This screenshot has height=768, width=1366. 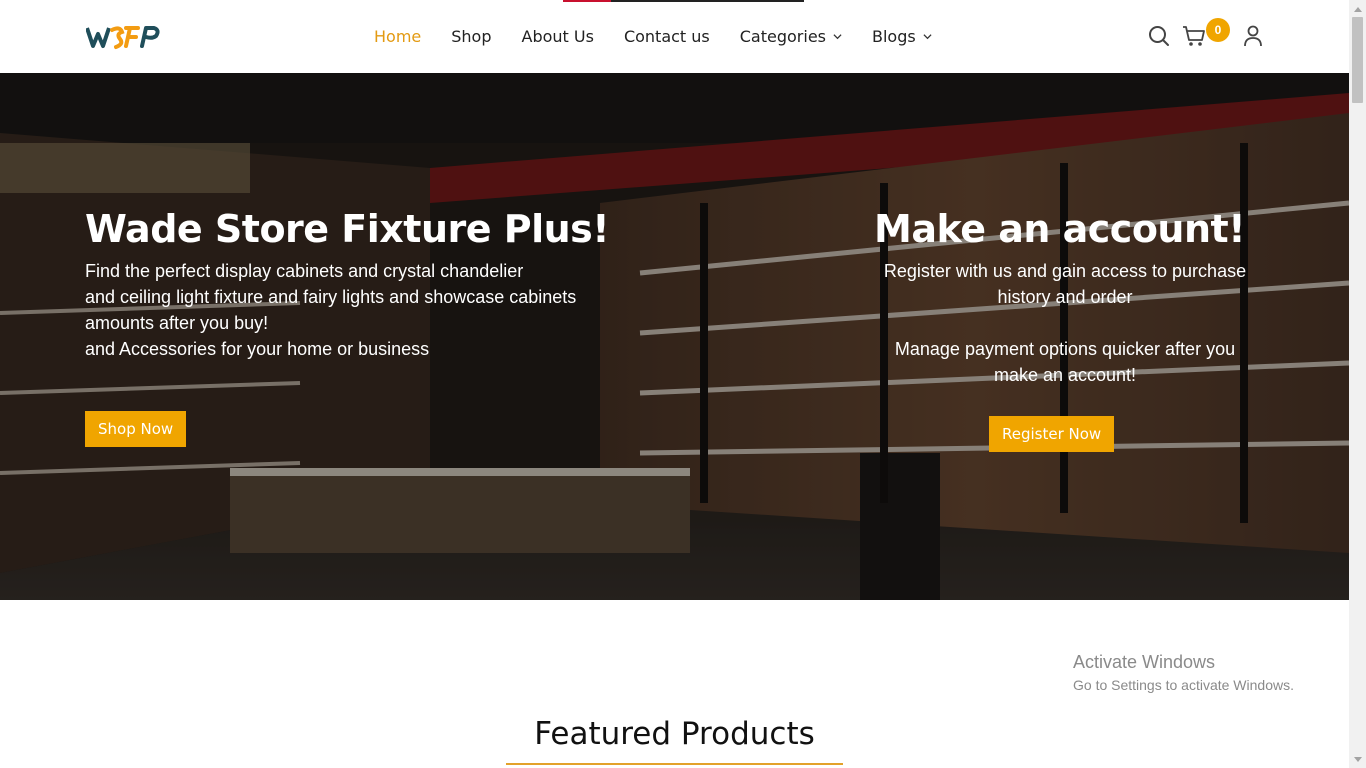 I want to click on triangle-up-icon, so click(x=1357, y=9).